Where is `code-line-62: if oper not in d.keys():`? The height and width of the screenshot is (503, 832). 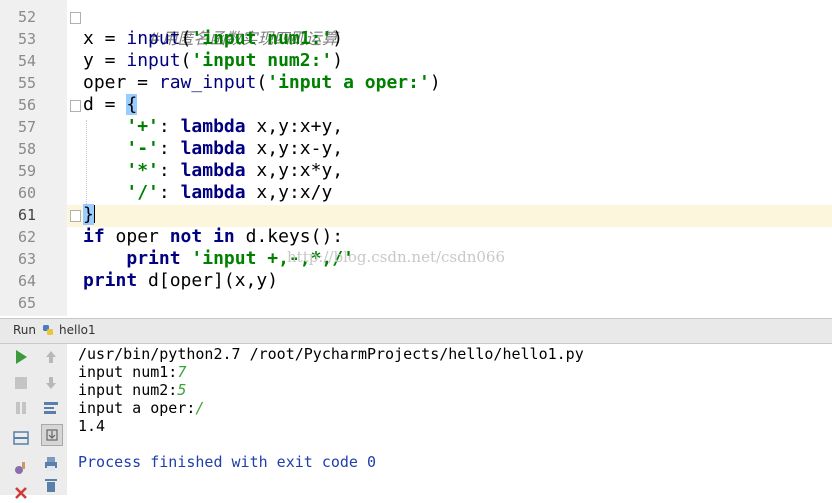
code-line-62: if oper not in d.keys(): is located at coordinates (213, 237).